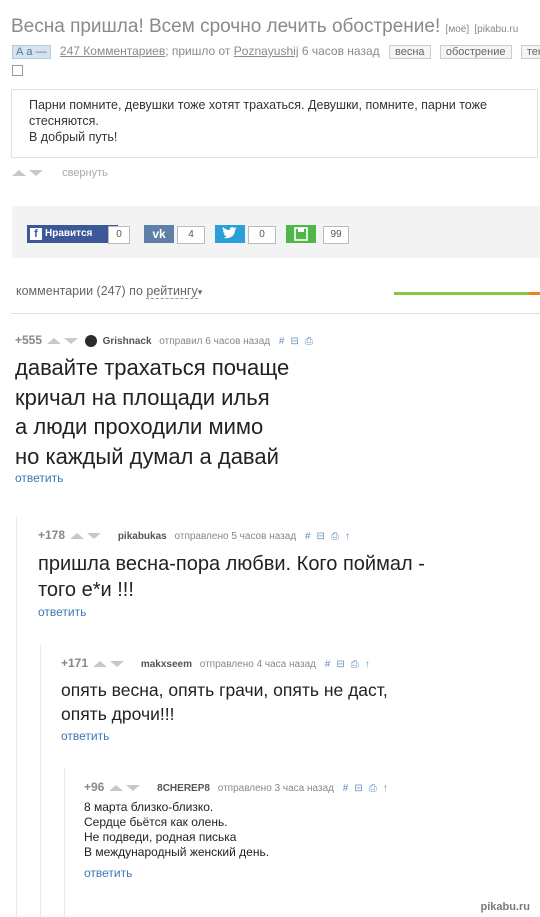 The height and width of the screenshot is (917, 540). I want to click on collapse-link: свернуть, so click(85, 173).